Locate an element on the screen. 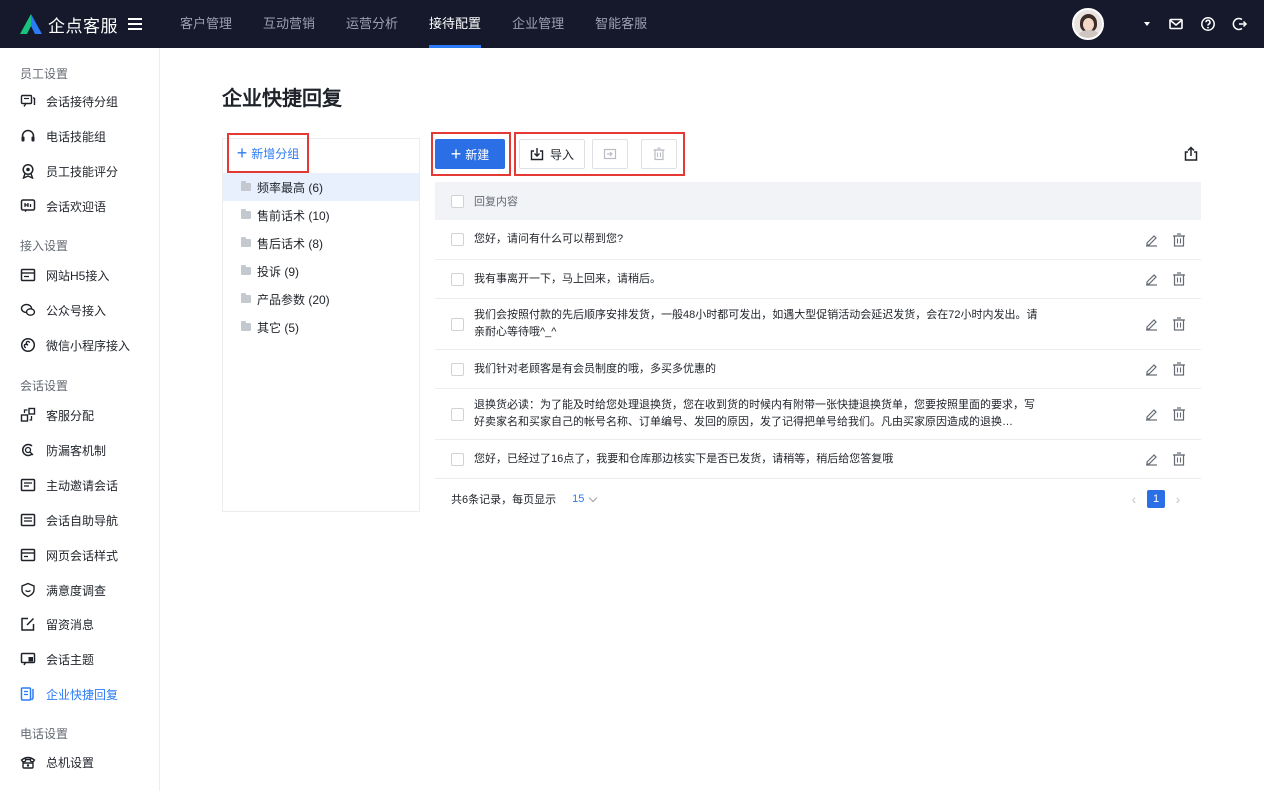  group-item-other: 其它 (5) is located at coordinates (321, 327).